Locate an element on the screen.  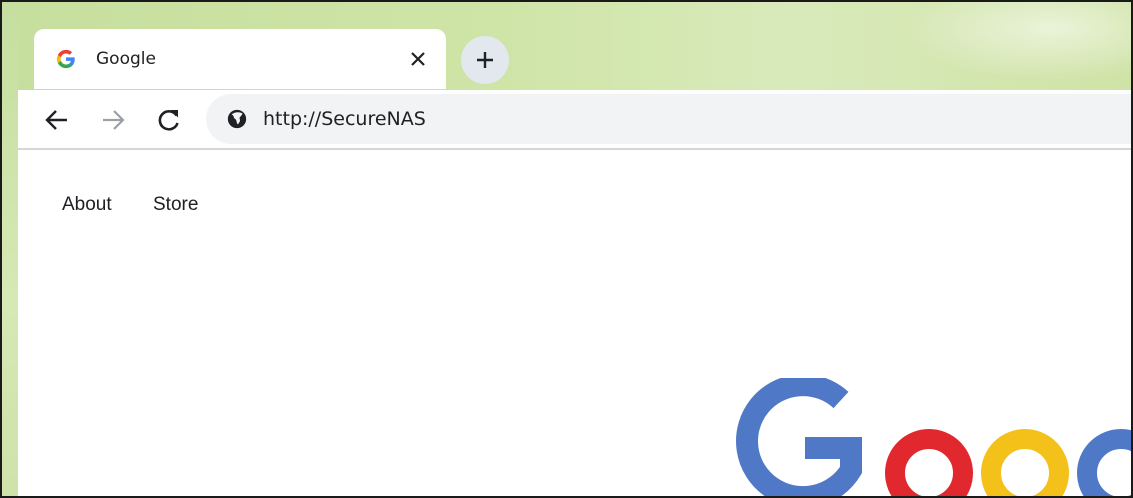
close-glyph is located at coordinates (418, 59).